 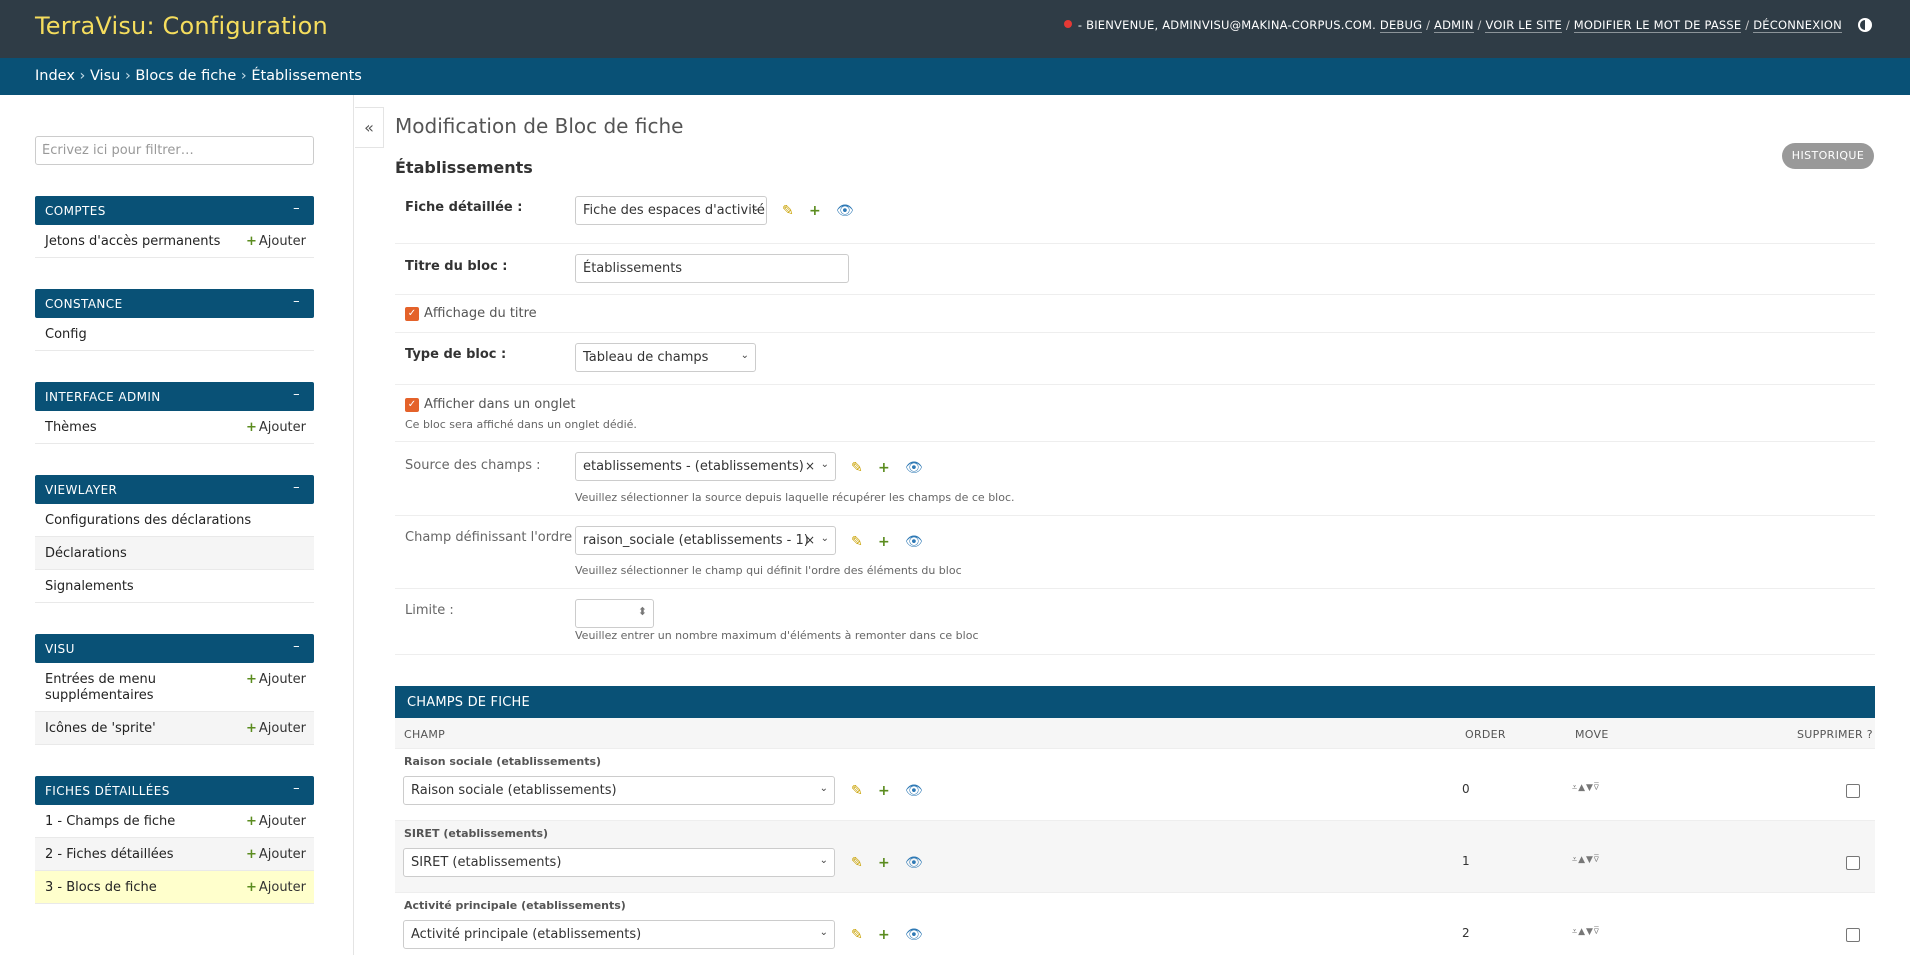 I want to click on champ-select: SIRET (etablissements) ⌄, so click(x=619, y=862).